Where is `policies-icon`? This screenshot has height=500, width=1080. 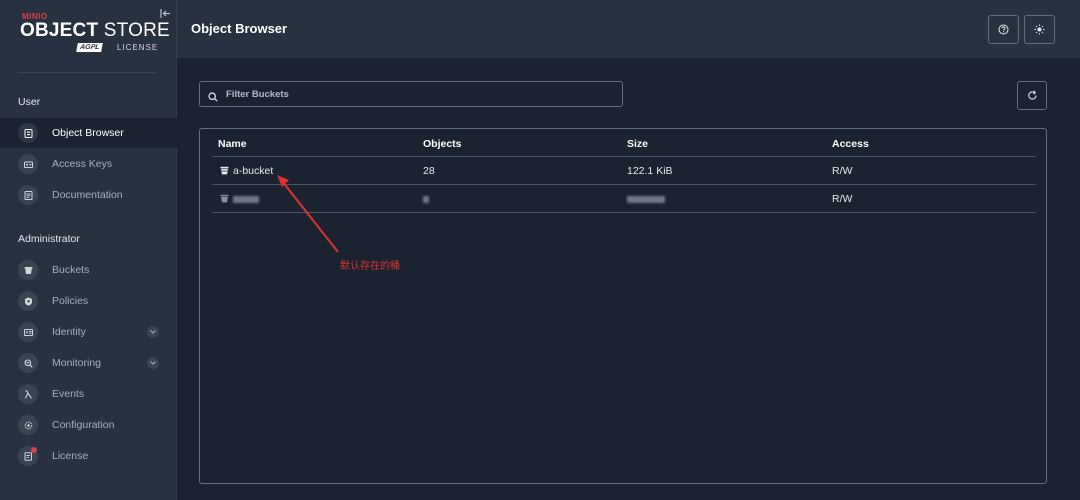
policies-icon is located at coordinates (28, 301).